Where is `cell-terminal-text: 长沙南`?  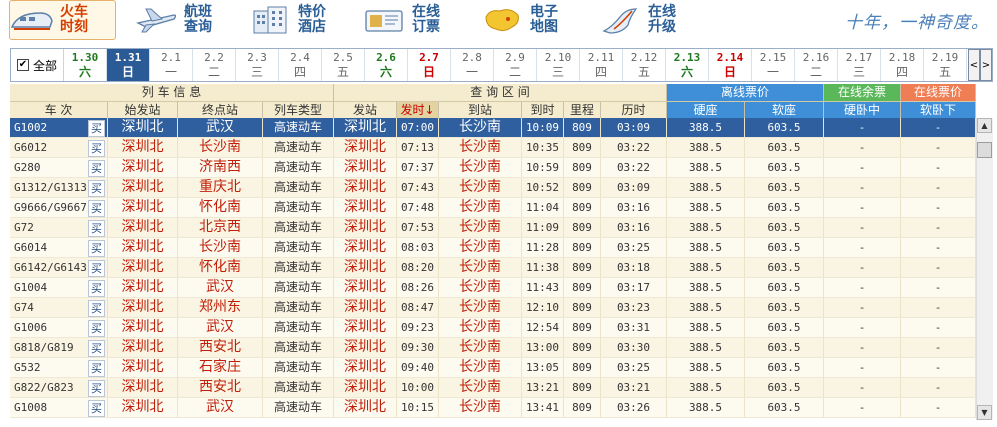 cell-terminal-text: 长沙南 is located at coordinates (220, 147).